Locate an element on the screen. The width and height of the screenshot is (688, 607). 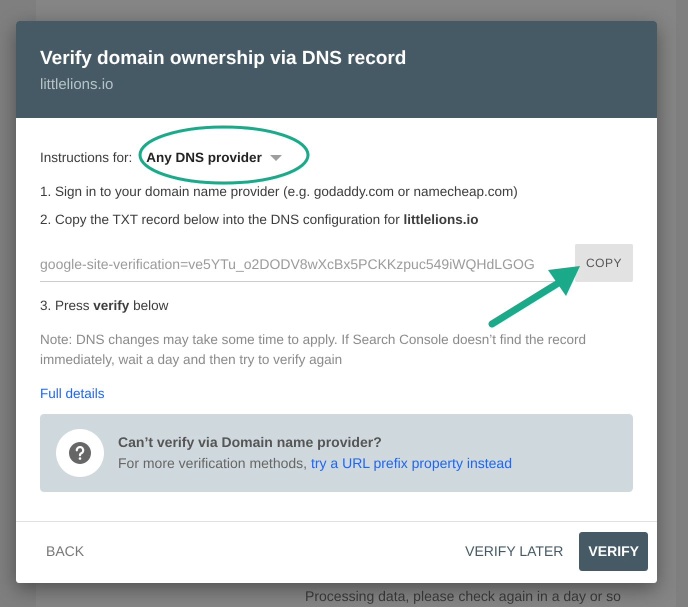
back-button: BACK is located at coordinates (65, 551).